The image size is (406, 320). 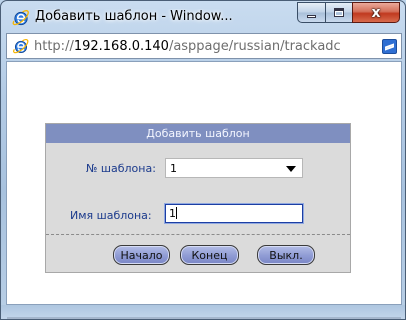 I want to click on page-ie-icon, so click(x=21, y=46).